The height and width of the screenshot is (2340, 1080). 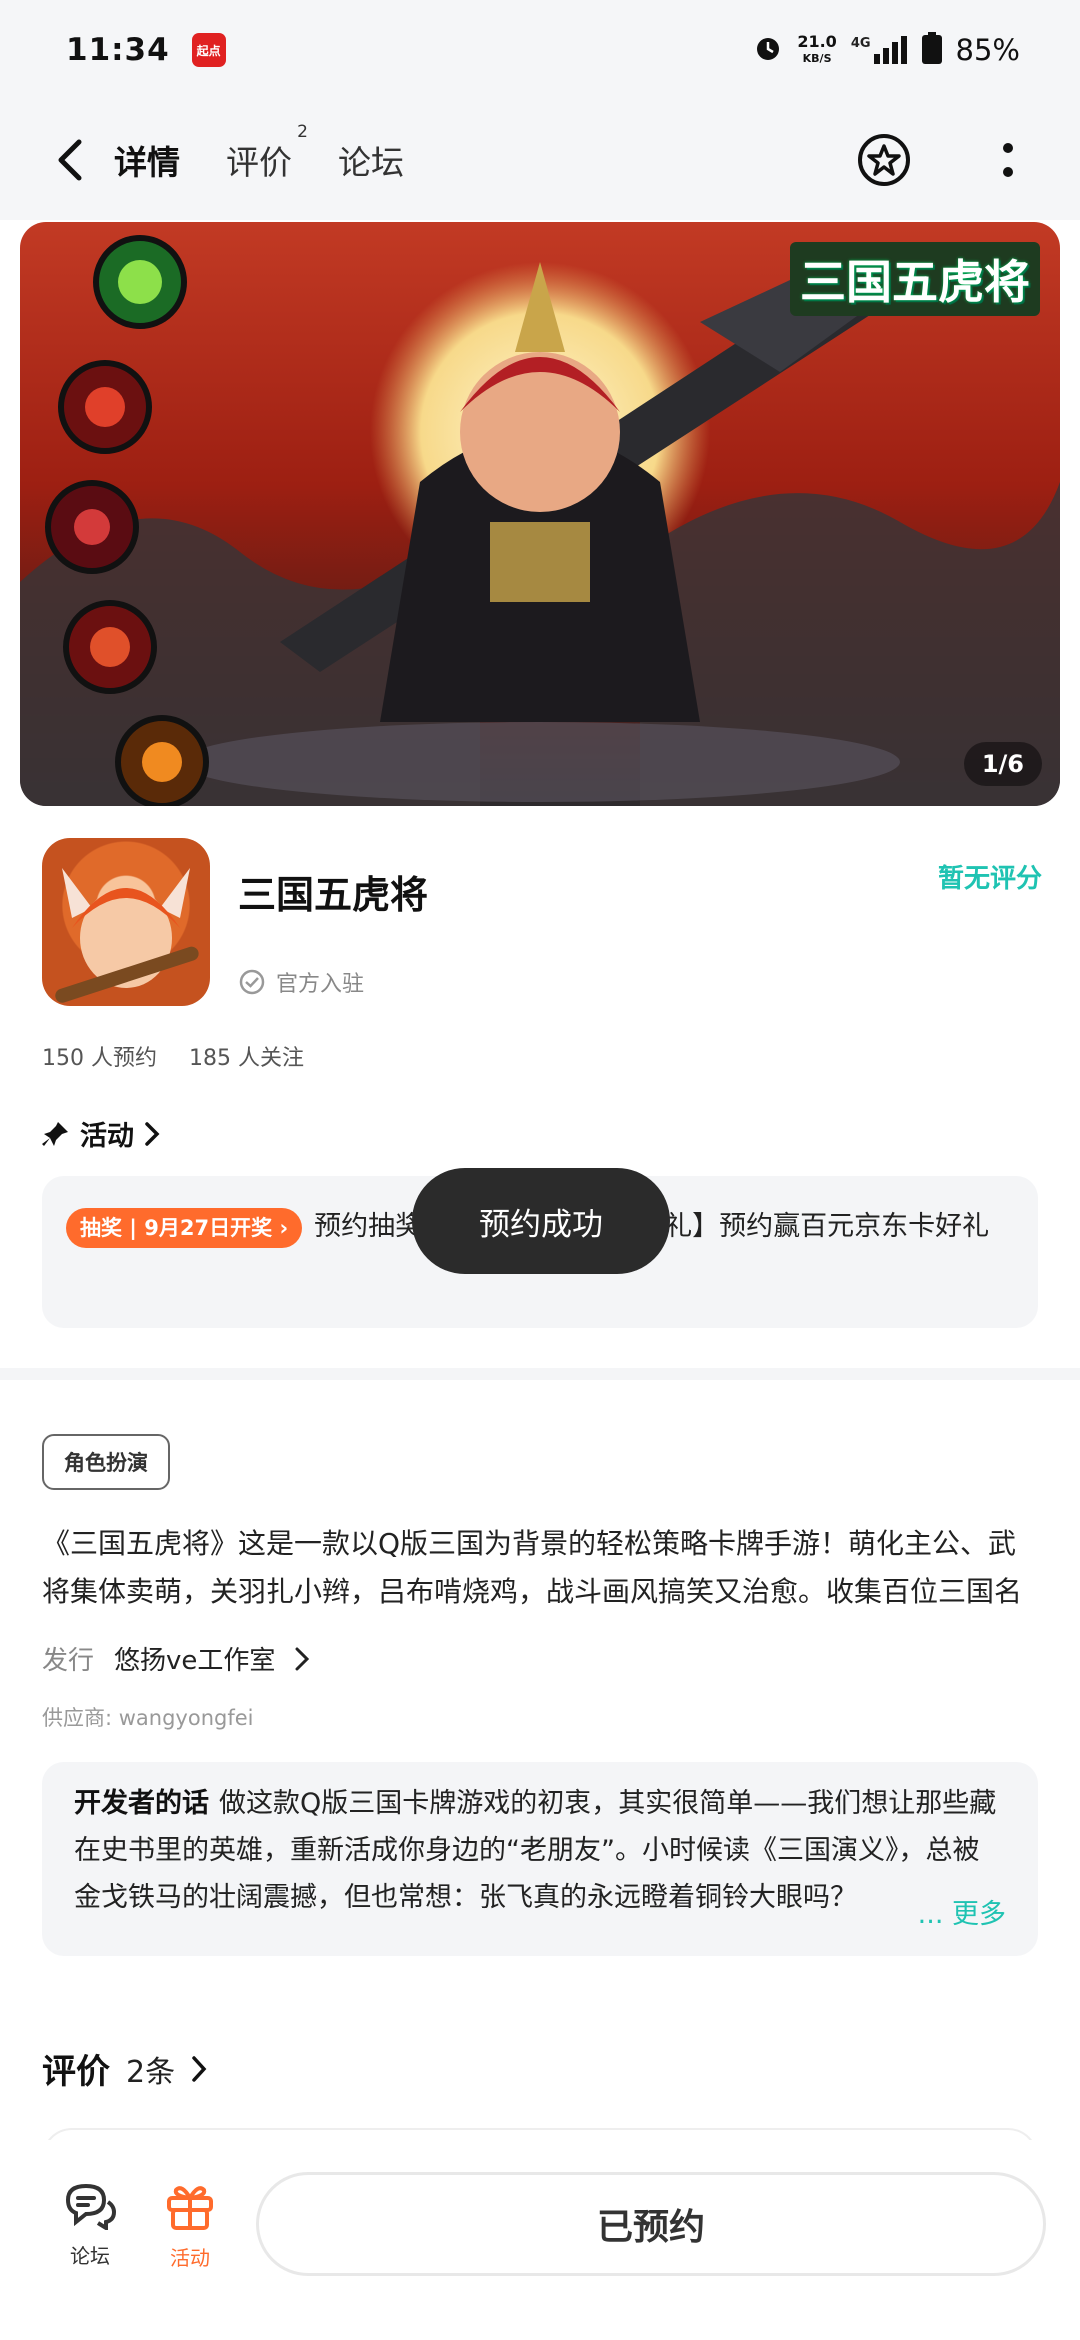 I want to click on status-time: 11:34, so click(x=118, y=50).